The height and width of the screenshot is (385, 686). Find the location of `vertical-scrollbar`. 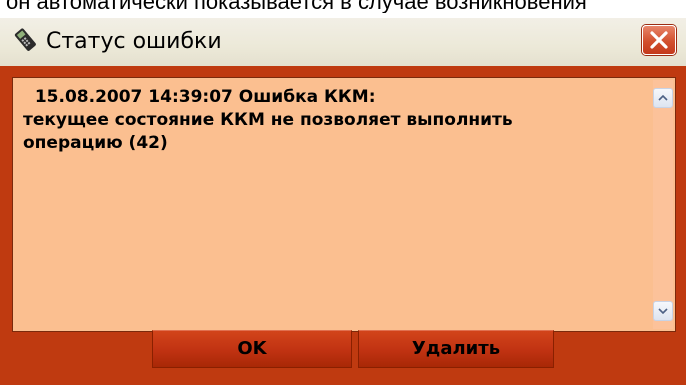

vertical-scrollbar is located at coordinates (663, 204).